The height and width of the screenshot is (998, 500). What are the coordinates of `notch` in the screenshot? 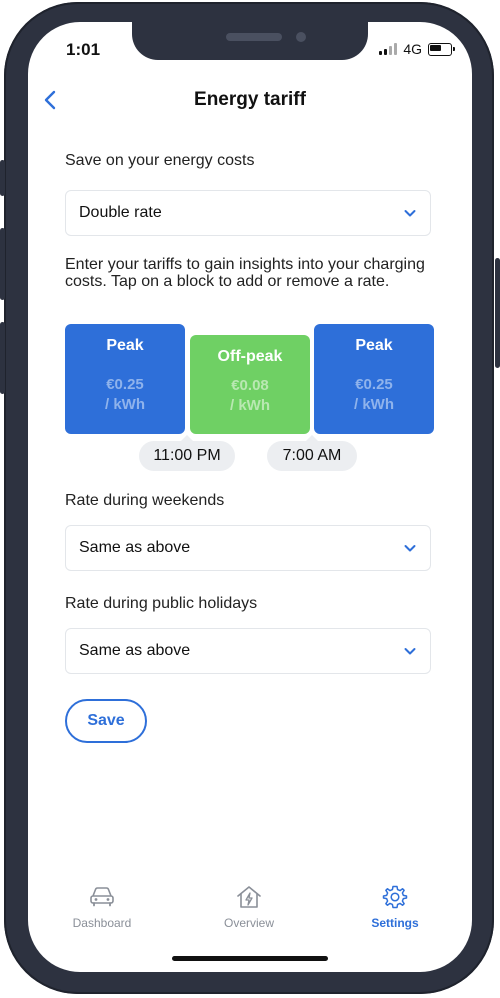 It's located at (250, 41).